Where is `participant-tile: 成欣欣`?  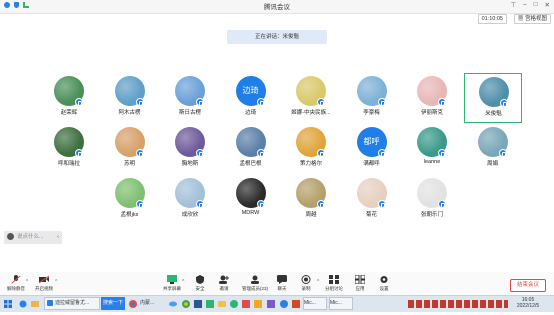 participant-tile: 成欣欣 is located at coordinates (190, 200).